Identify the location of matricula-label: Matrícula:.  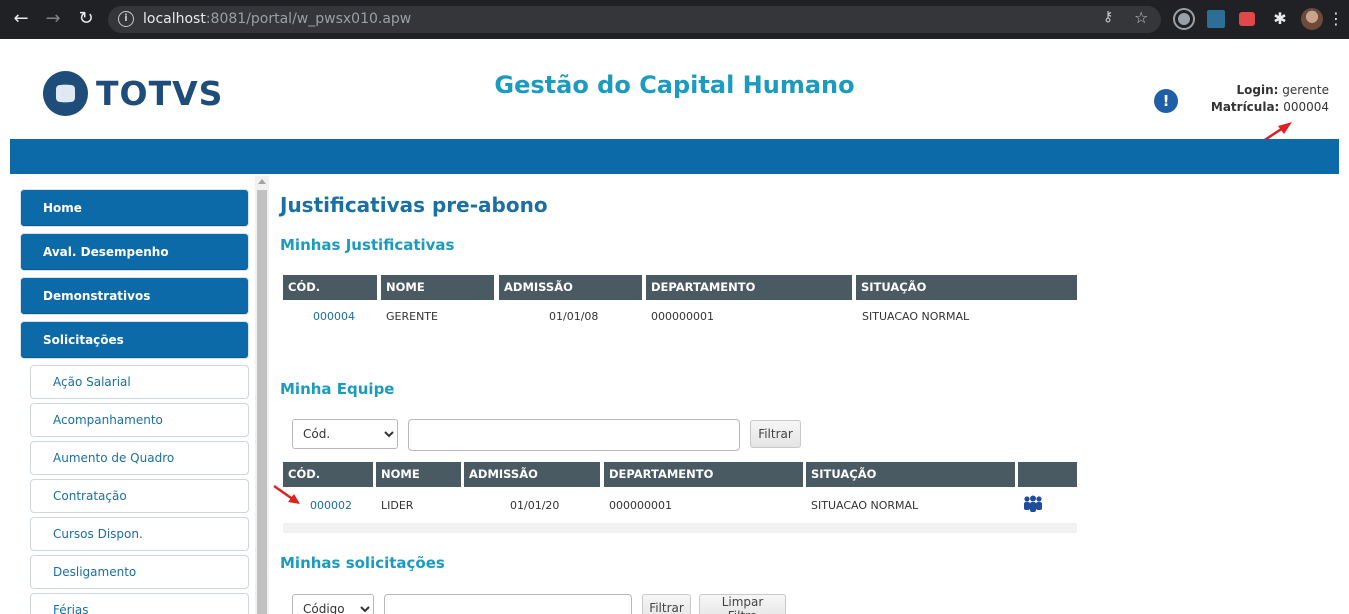
(1245, 107).